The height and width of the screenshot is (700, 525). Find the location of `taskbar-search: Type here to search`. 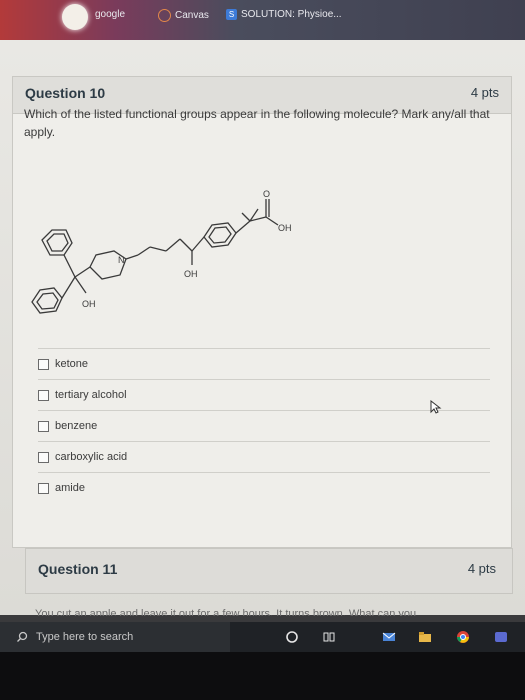

taskbar-search: Type here to search is located at coordinates (115, 637).